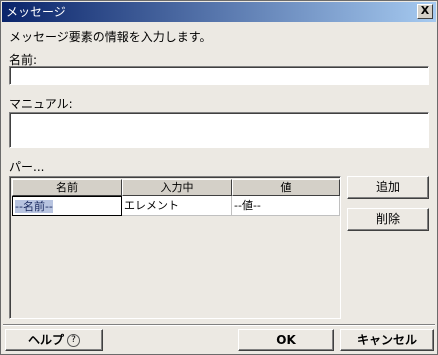 Image resolution: width=438 pixels, height=355 pixels. I want to click on help-button: ヘルプ?, so click(54, 340).